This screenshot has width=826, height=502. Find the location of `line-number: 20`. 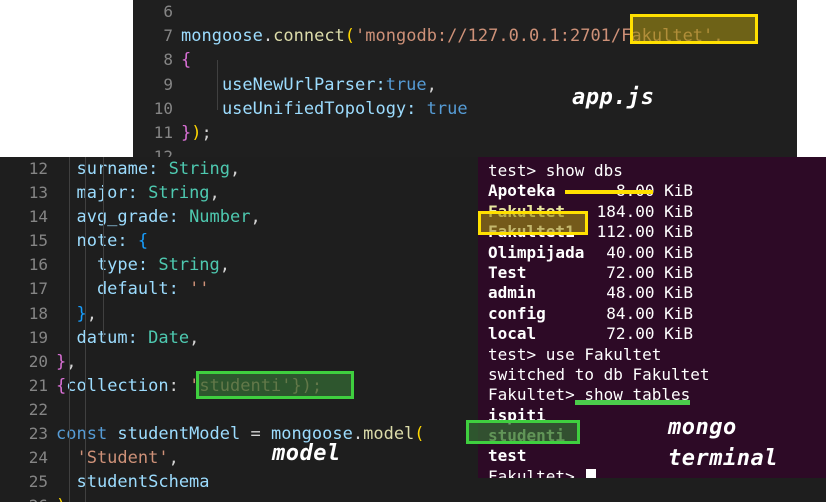

line-number: 20 is located at coordinates (38, 361).